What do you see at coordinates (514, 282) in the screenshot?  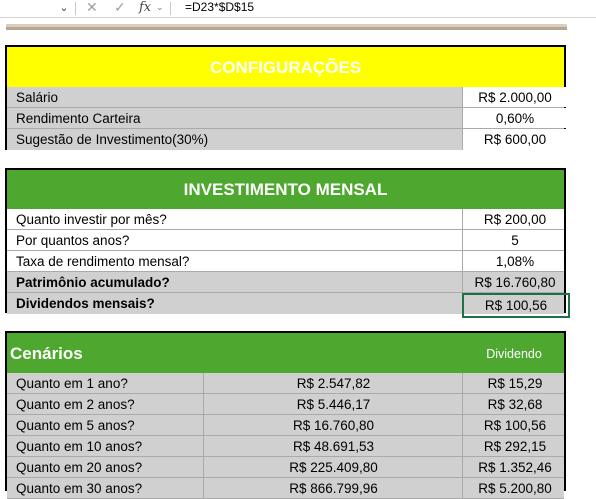 I see `cell-value: R$ 16.760,80` at bounding box center [514, 282].